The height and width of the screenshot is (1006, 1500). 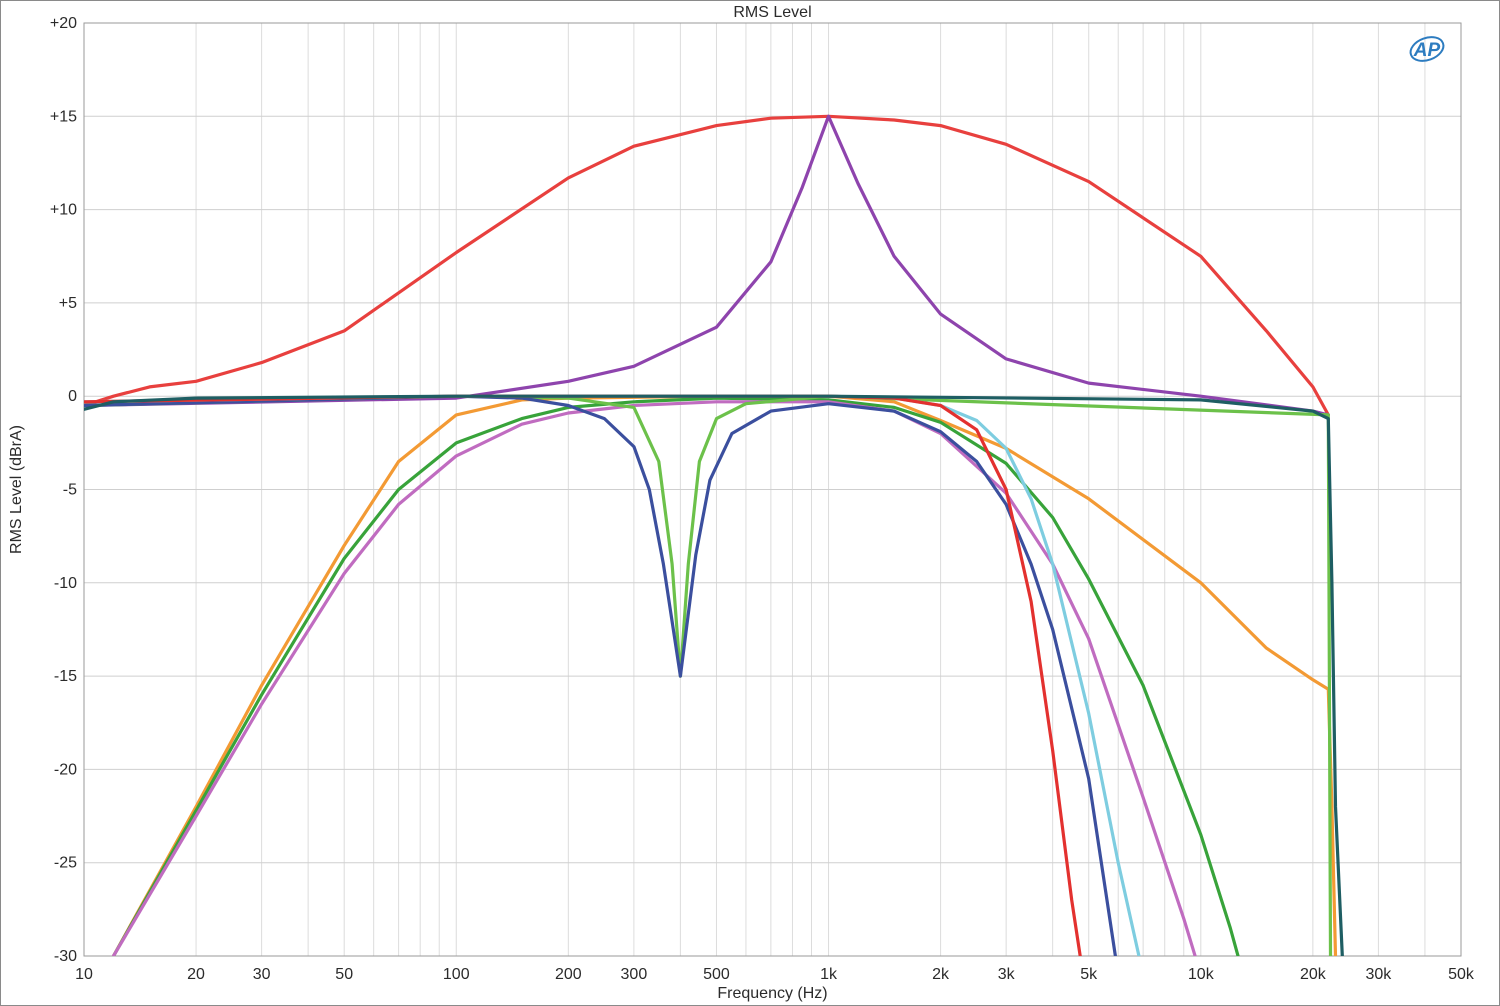 I want to click on x-tick-label: 200, so click(x=568, y=974).